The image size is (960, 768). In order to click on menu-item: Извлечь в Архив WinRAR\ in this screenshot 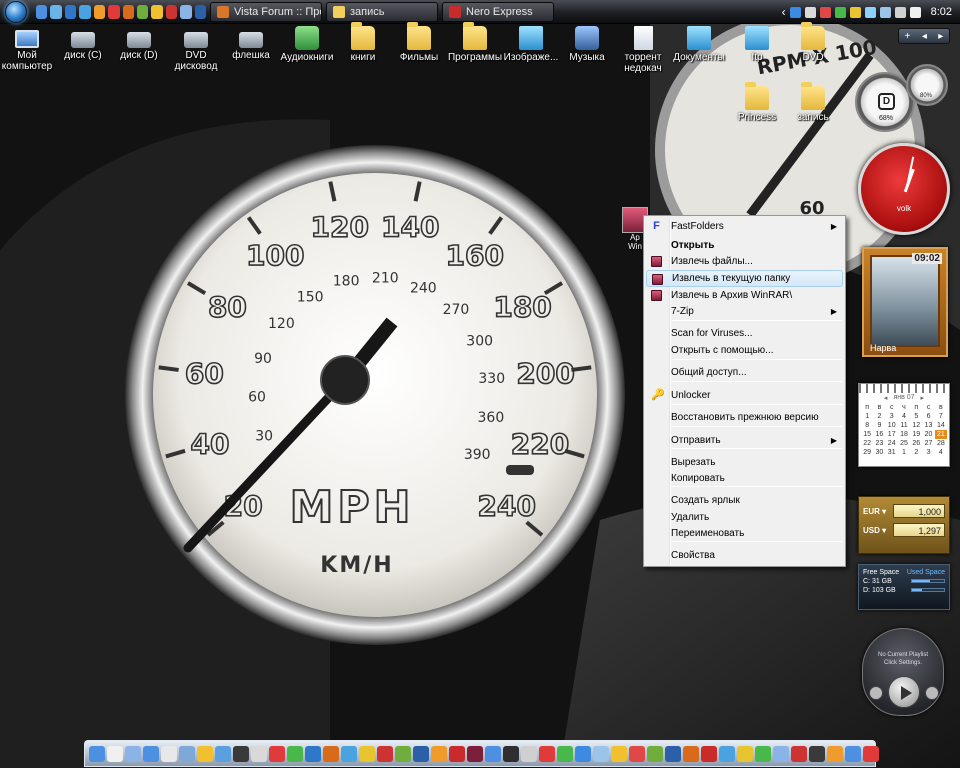, I will do `click(744, 295)`.